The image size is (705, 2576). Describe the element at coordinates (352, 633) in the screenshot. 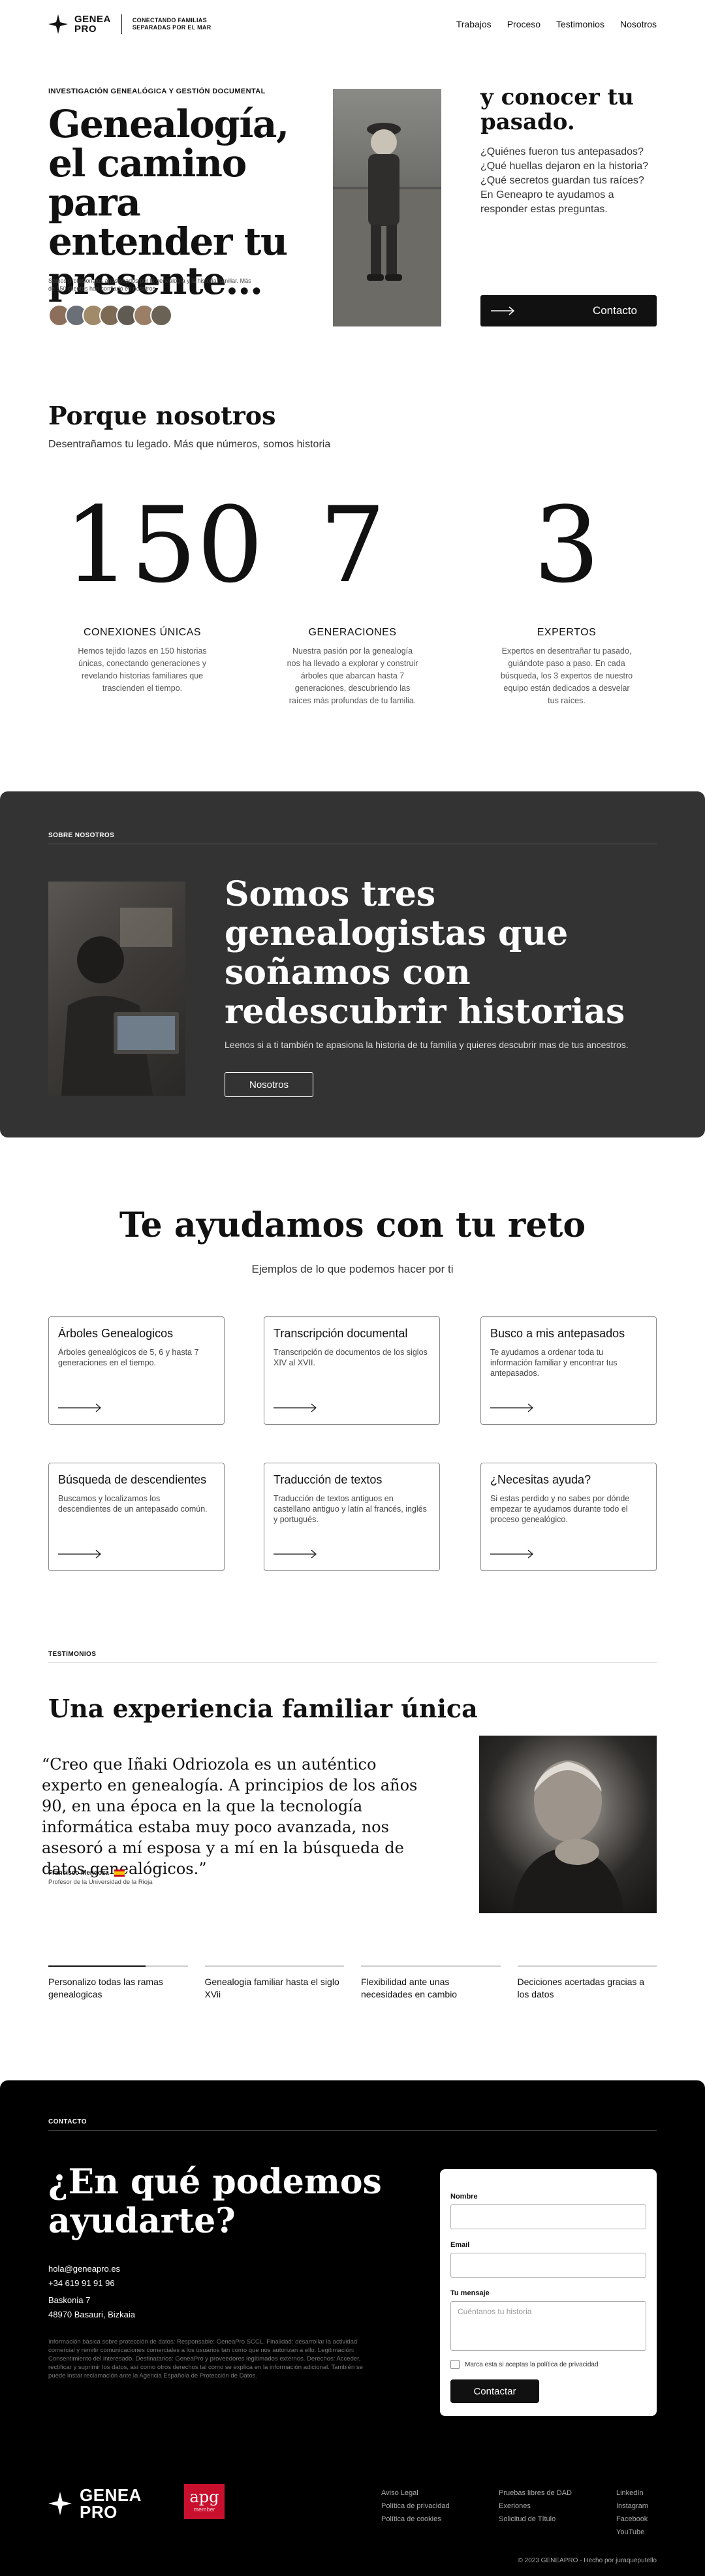

I see `stat-label: GENERACIONES` at that location.